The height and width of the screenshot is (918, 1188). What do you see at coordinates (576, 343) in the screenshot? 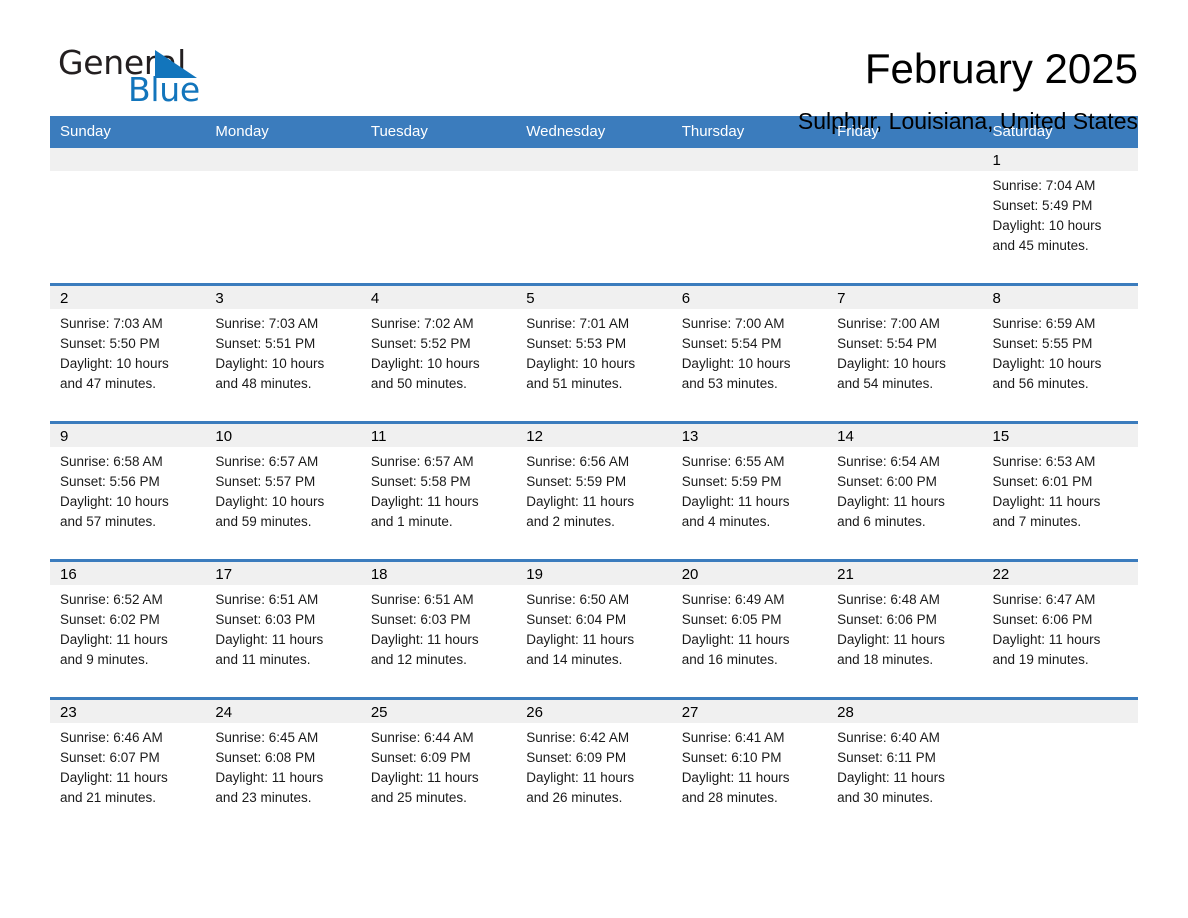
I see `sunset-time: Sunset: 5:53 PM` at bounding box center [576, 343].